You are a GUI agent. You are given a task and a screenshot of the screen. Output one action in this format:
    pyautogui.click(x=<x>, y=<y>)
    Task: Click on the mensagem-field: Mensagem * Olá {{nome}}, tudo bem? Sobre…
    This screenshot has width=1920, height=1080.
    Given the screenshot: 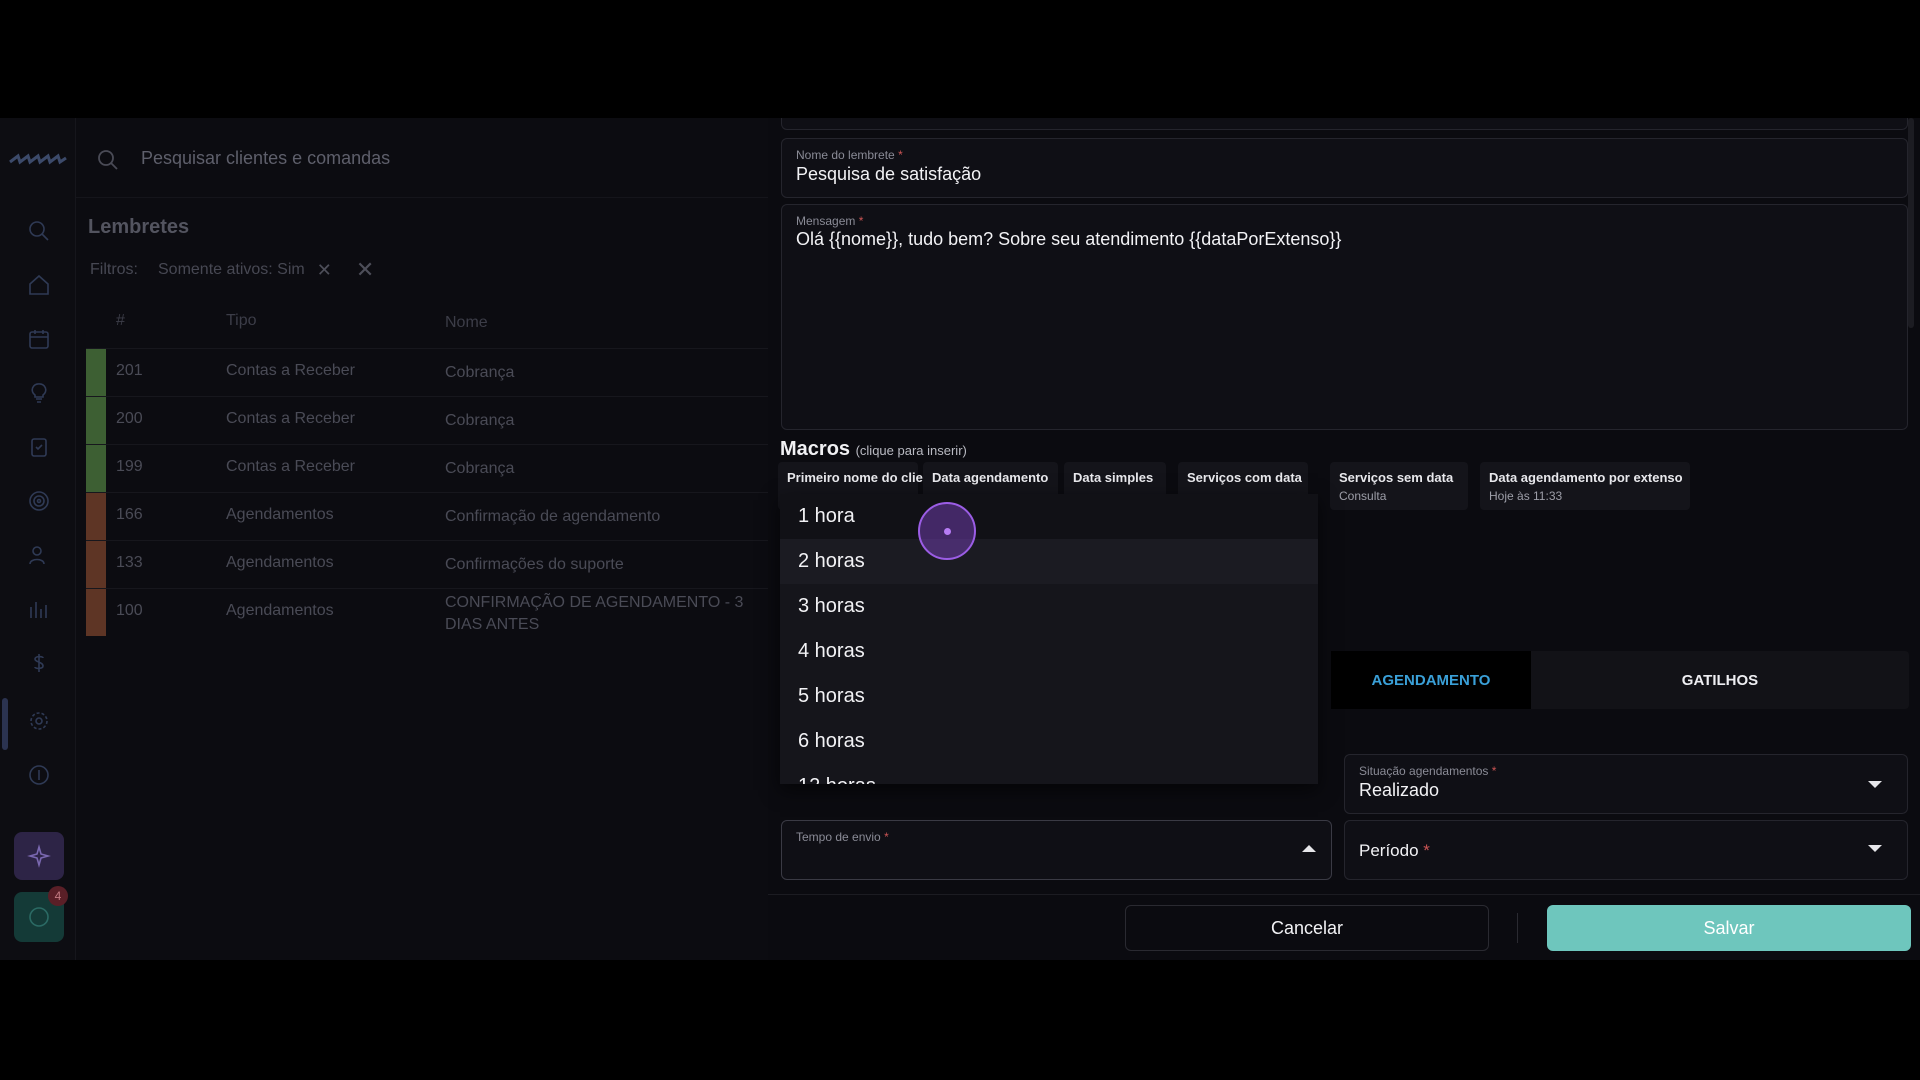 What is the action you would take?
    pyautogui.click(x=1344, y=317)
    